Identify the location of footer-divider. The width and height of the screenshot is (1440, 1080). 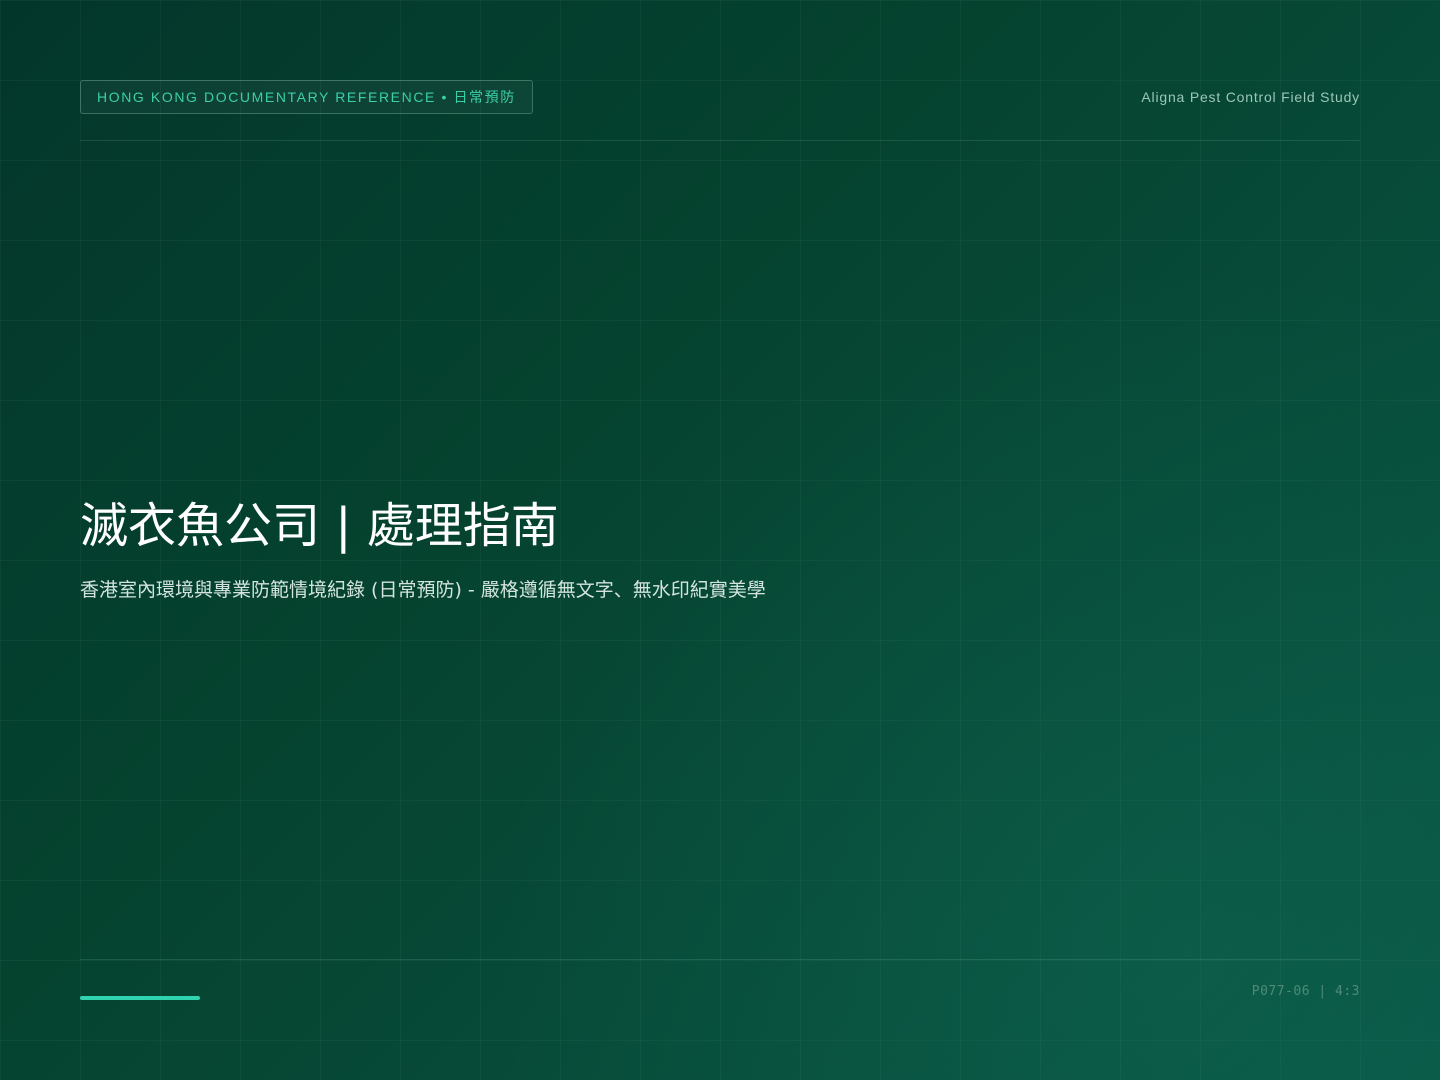
(720, 959).